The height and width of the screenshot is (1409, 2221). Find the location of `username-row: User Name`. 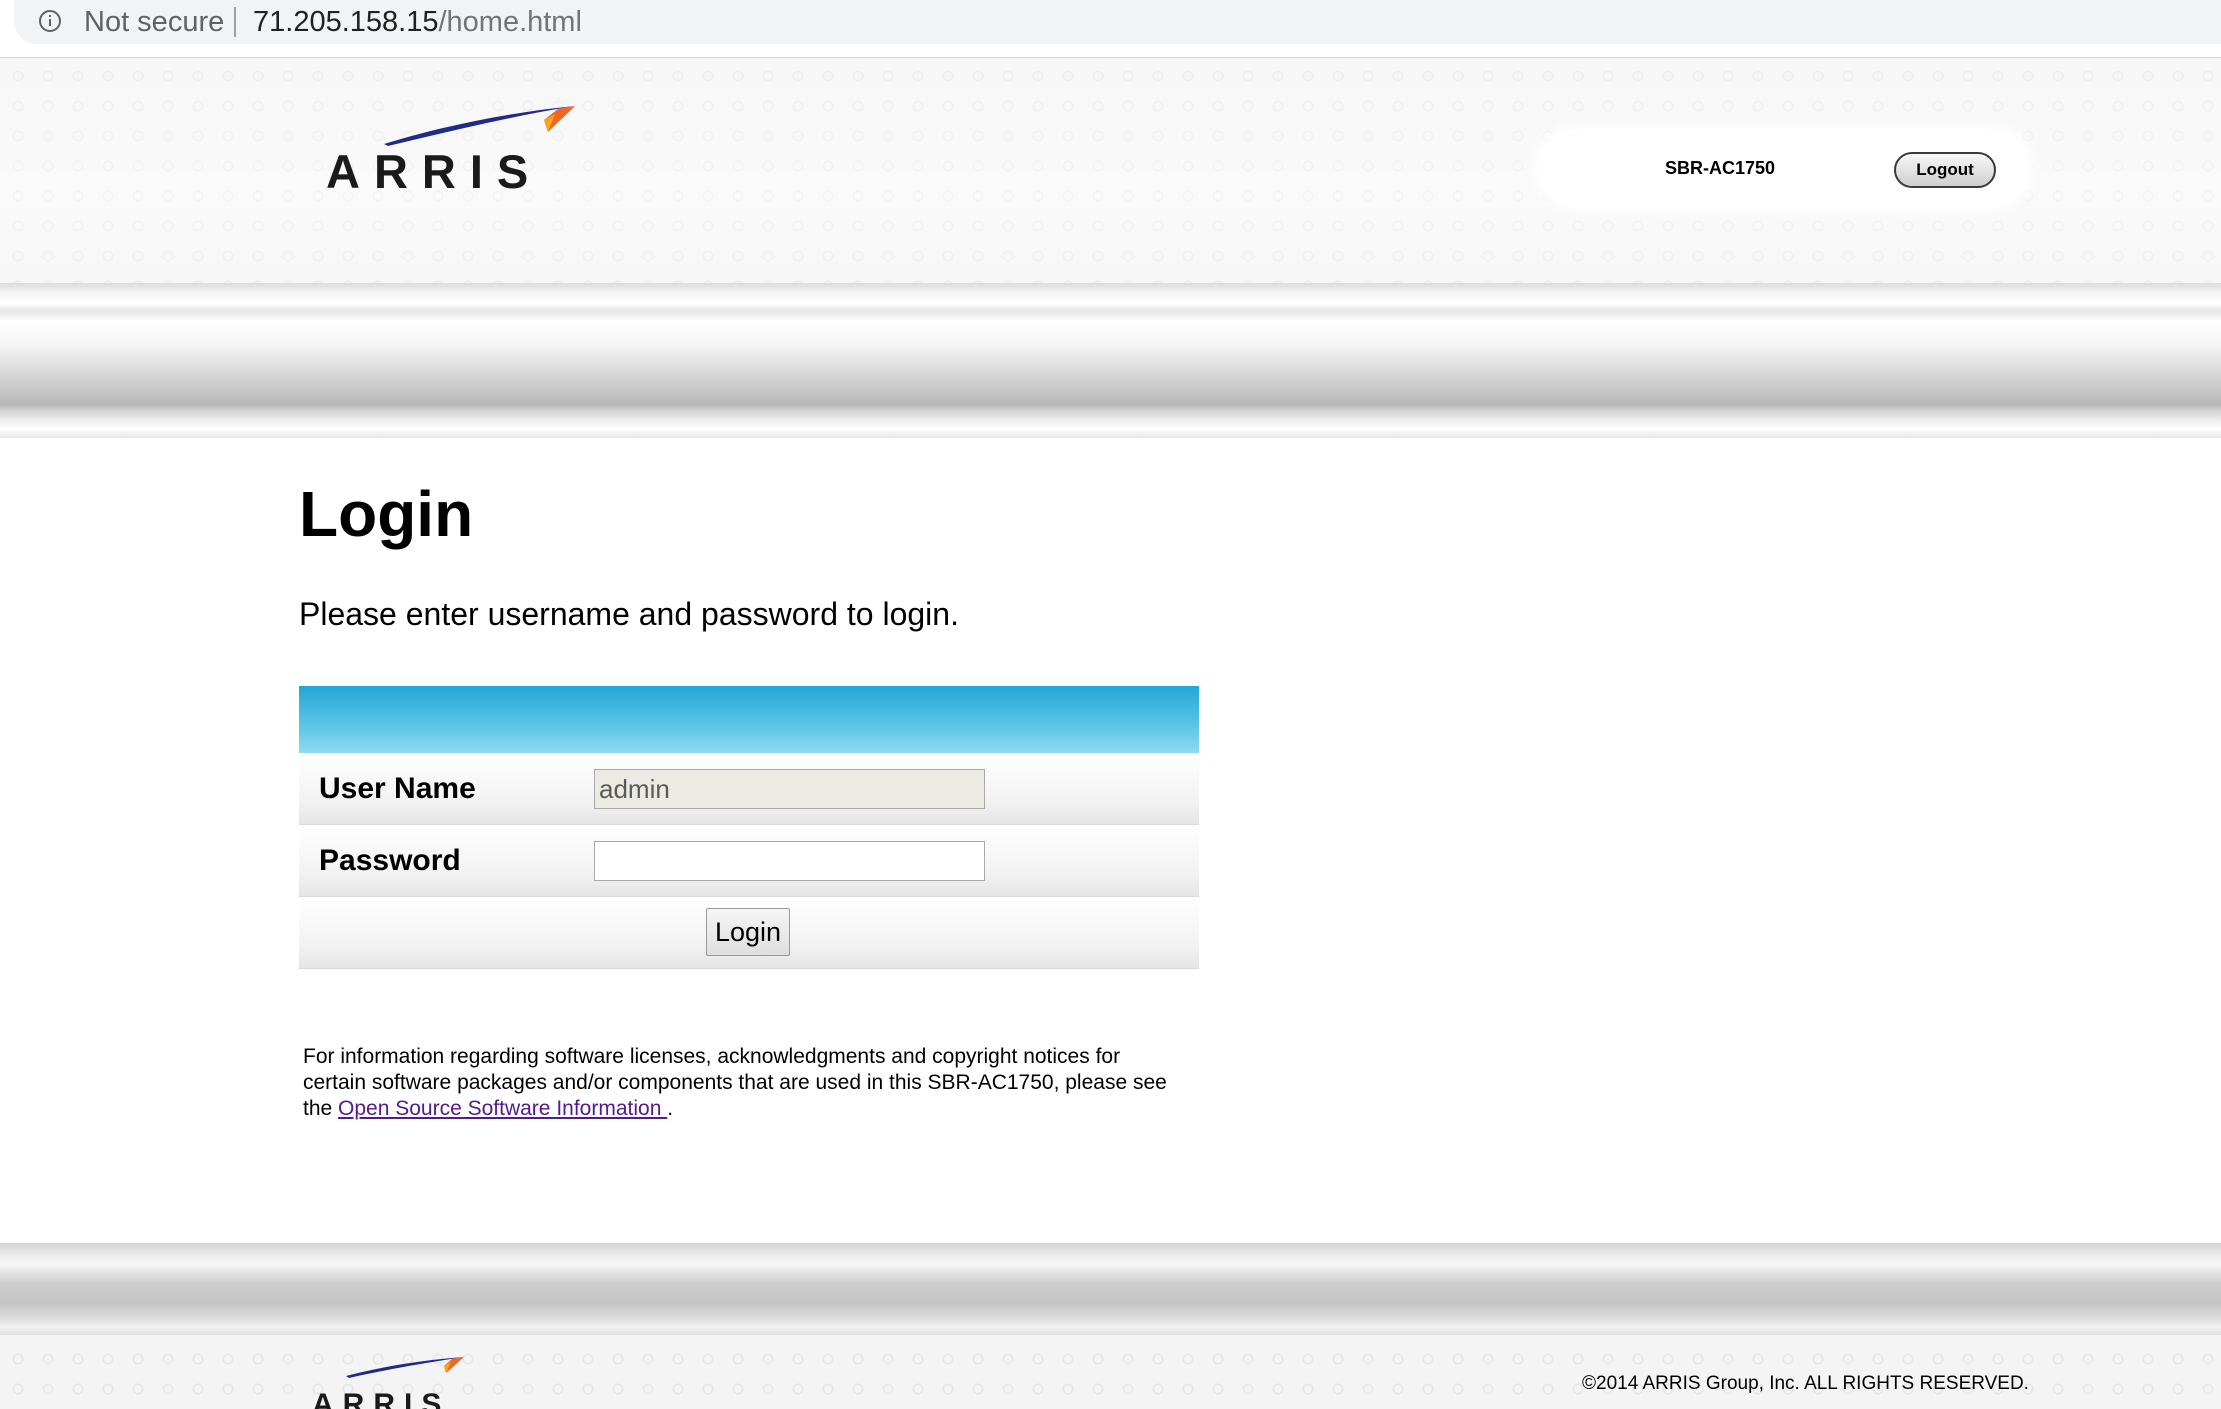

username-row: User Name is located at coordinates (749, 789).